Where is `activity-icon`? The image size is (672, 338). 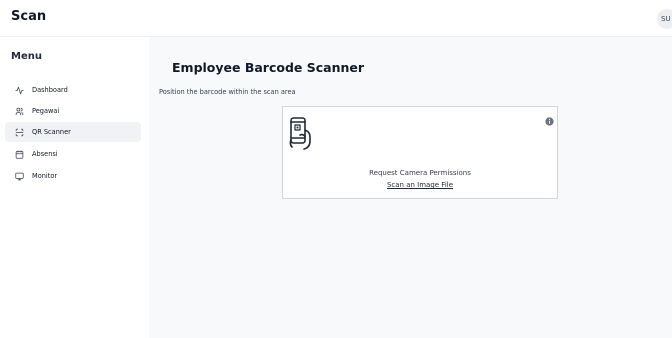 activity-icon is located at coordinates (19, 90).